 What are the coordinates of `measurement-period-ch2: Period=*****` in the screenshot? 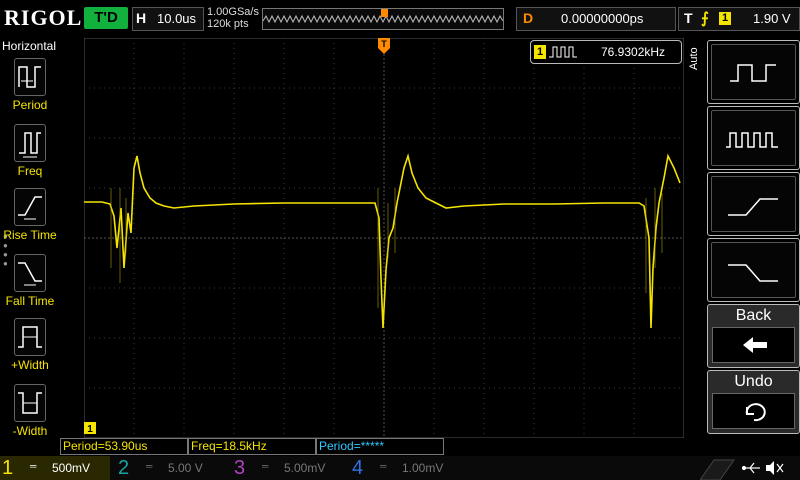 It's located at (380, 446).